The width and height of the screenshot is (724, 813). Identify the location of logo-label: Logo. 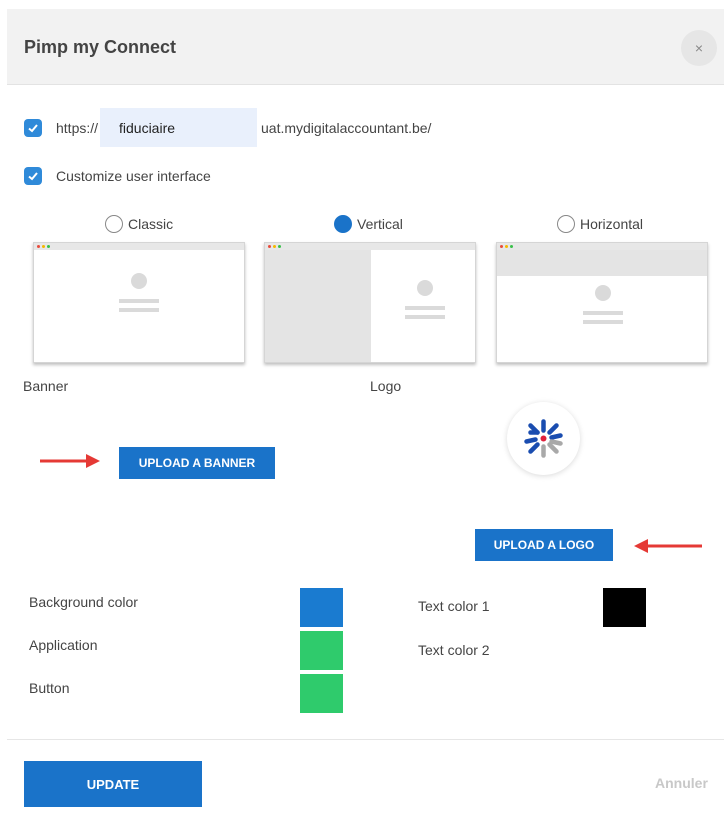
(386, 386).